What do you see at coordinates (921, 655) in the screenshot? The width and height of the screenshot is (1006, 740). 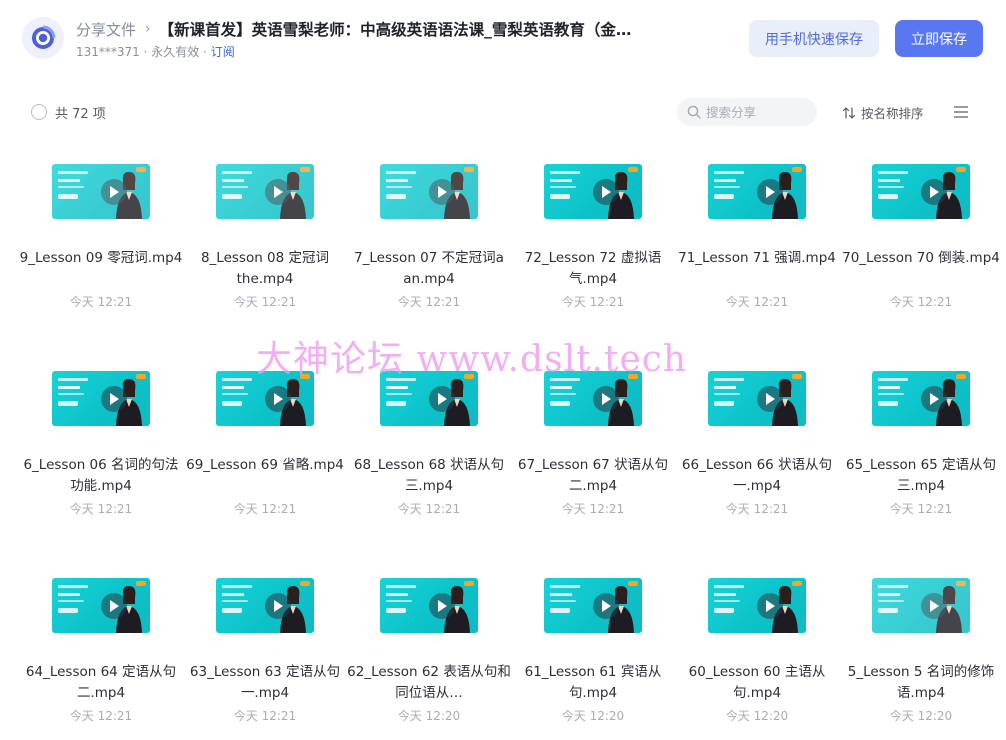 I see `file-item: 5_Lesson 5 名词的修饰语.mp4 今天 12:20` at bounding box center [921, 655].